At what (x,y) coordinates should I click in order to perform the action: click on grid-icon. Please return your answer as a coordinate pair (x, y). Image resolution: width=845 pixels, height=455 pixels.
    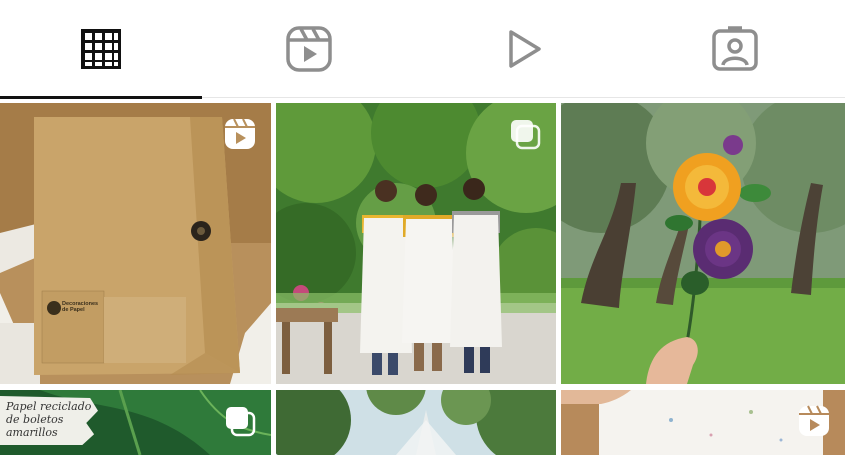
    Looking at the image, I should click on (101, 49).